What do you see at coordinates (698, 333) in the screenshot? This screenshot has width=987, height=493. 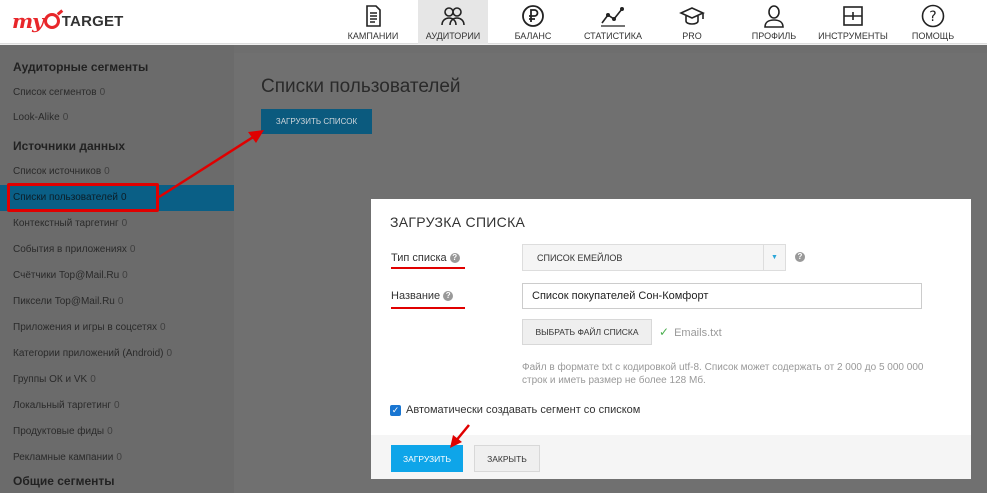 I see `selected-file-name: Emails.txt` at bounding box center [698, 333].